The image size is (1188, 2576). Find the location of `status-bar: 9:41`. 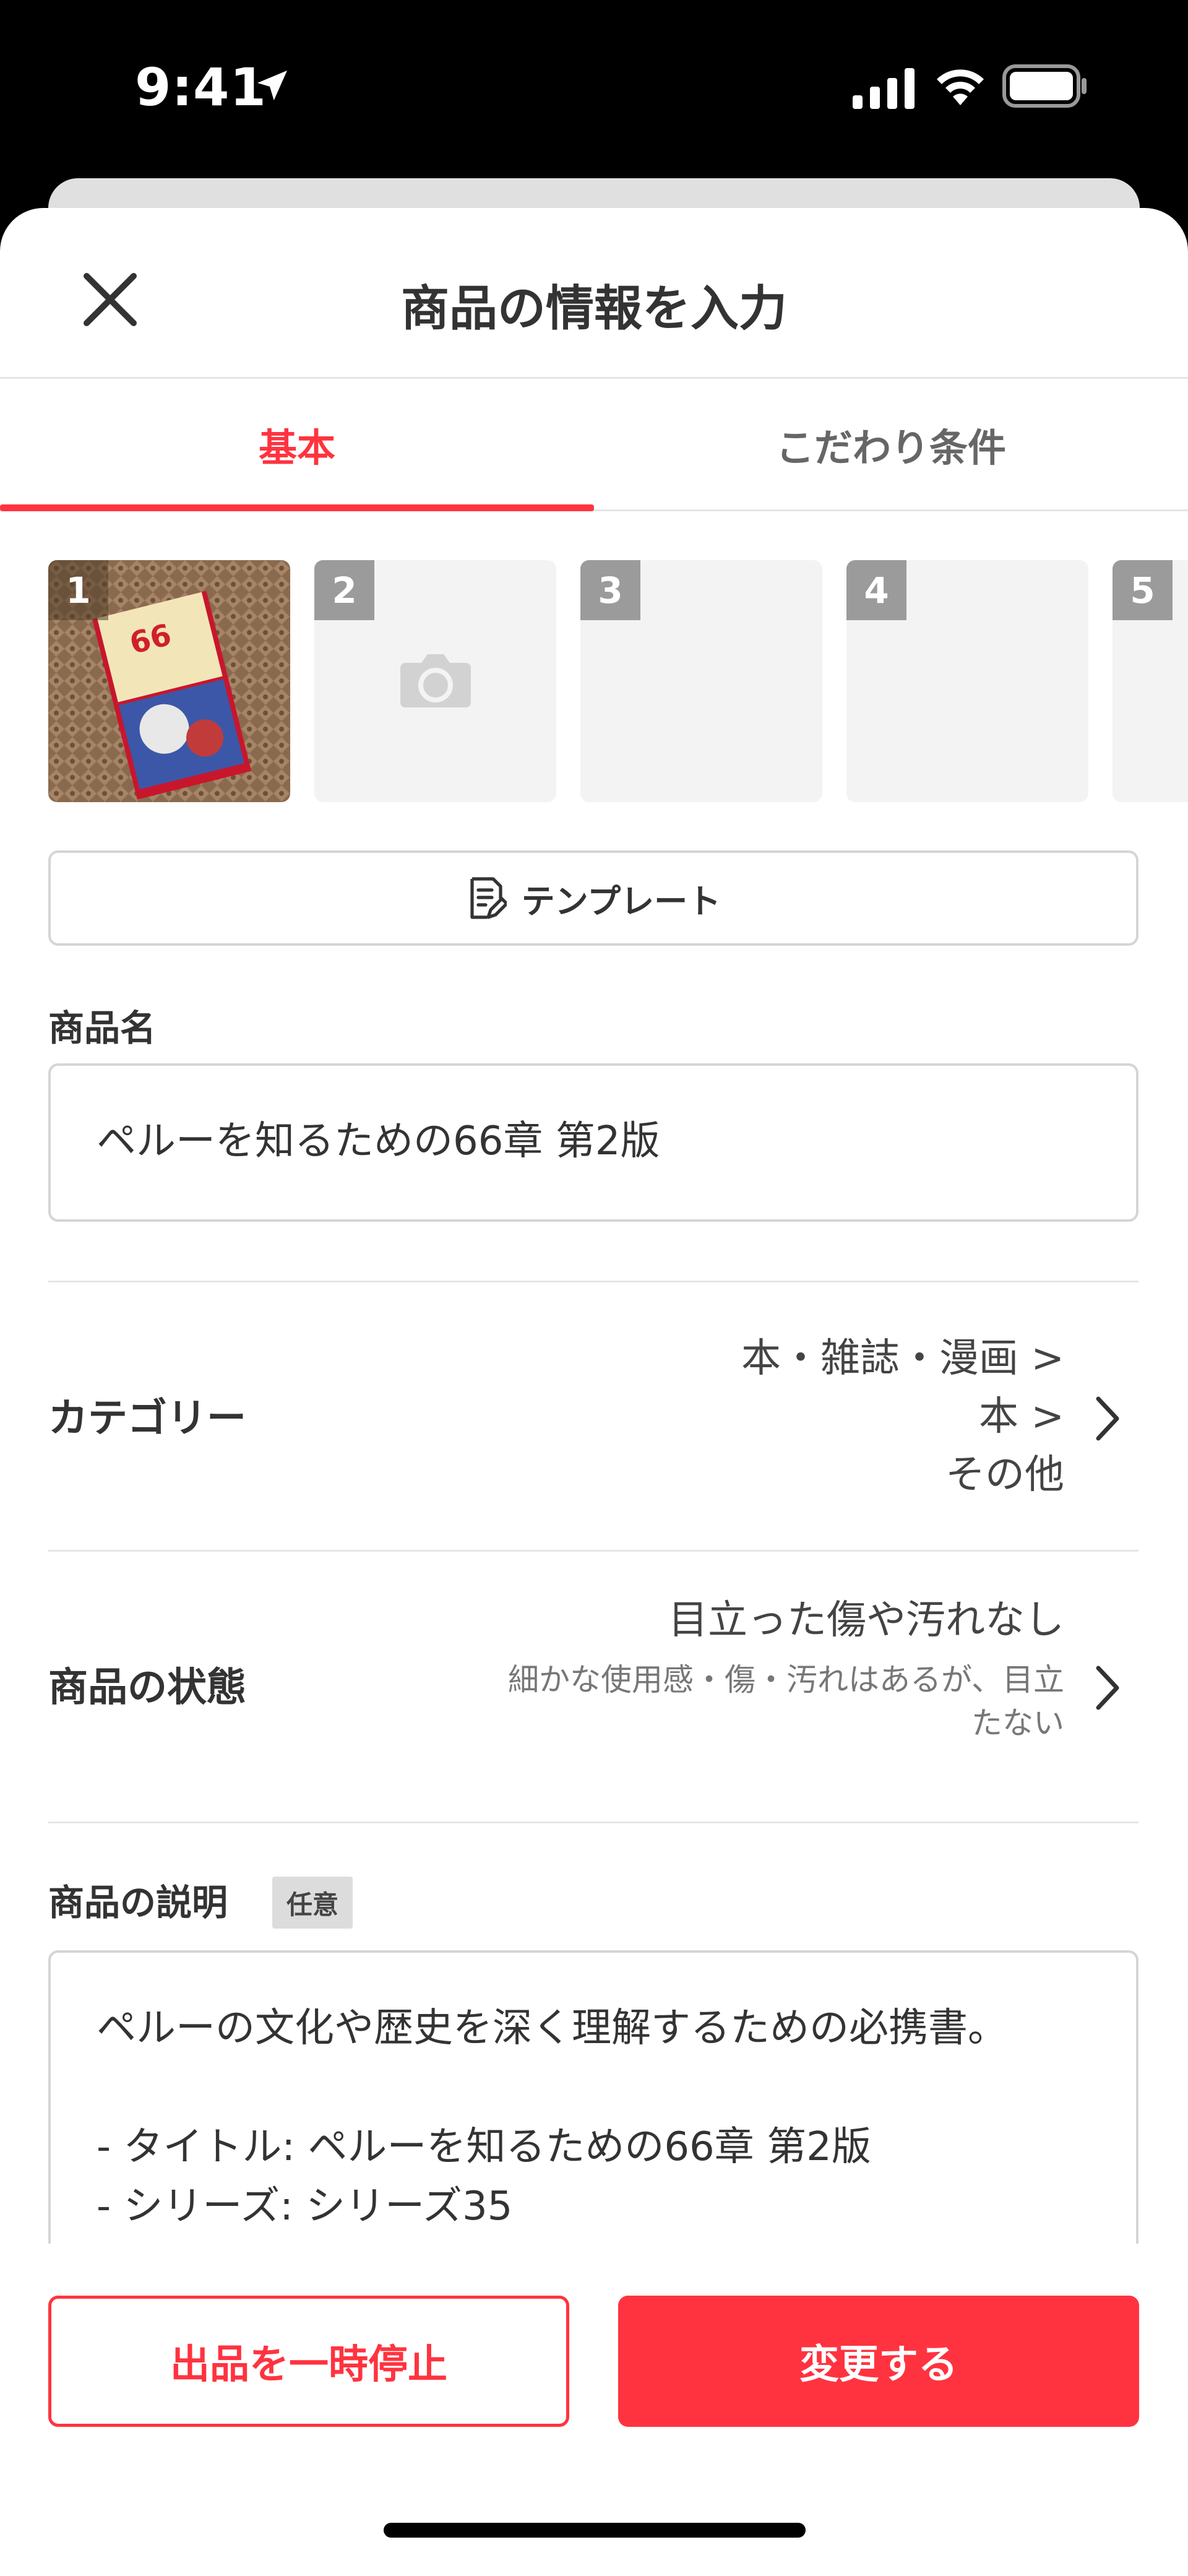

status-bar: 9:41 is located at coordinates (594, 89).